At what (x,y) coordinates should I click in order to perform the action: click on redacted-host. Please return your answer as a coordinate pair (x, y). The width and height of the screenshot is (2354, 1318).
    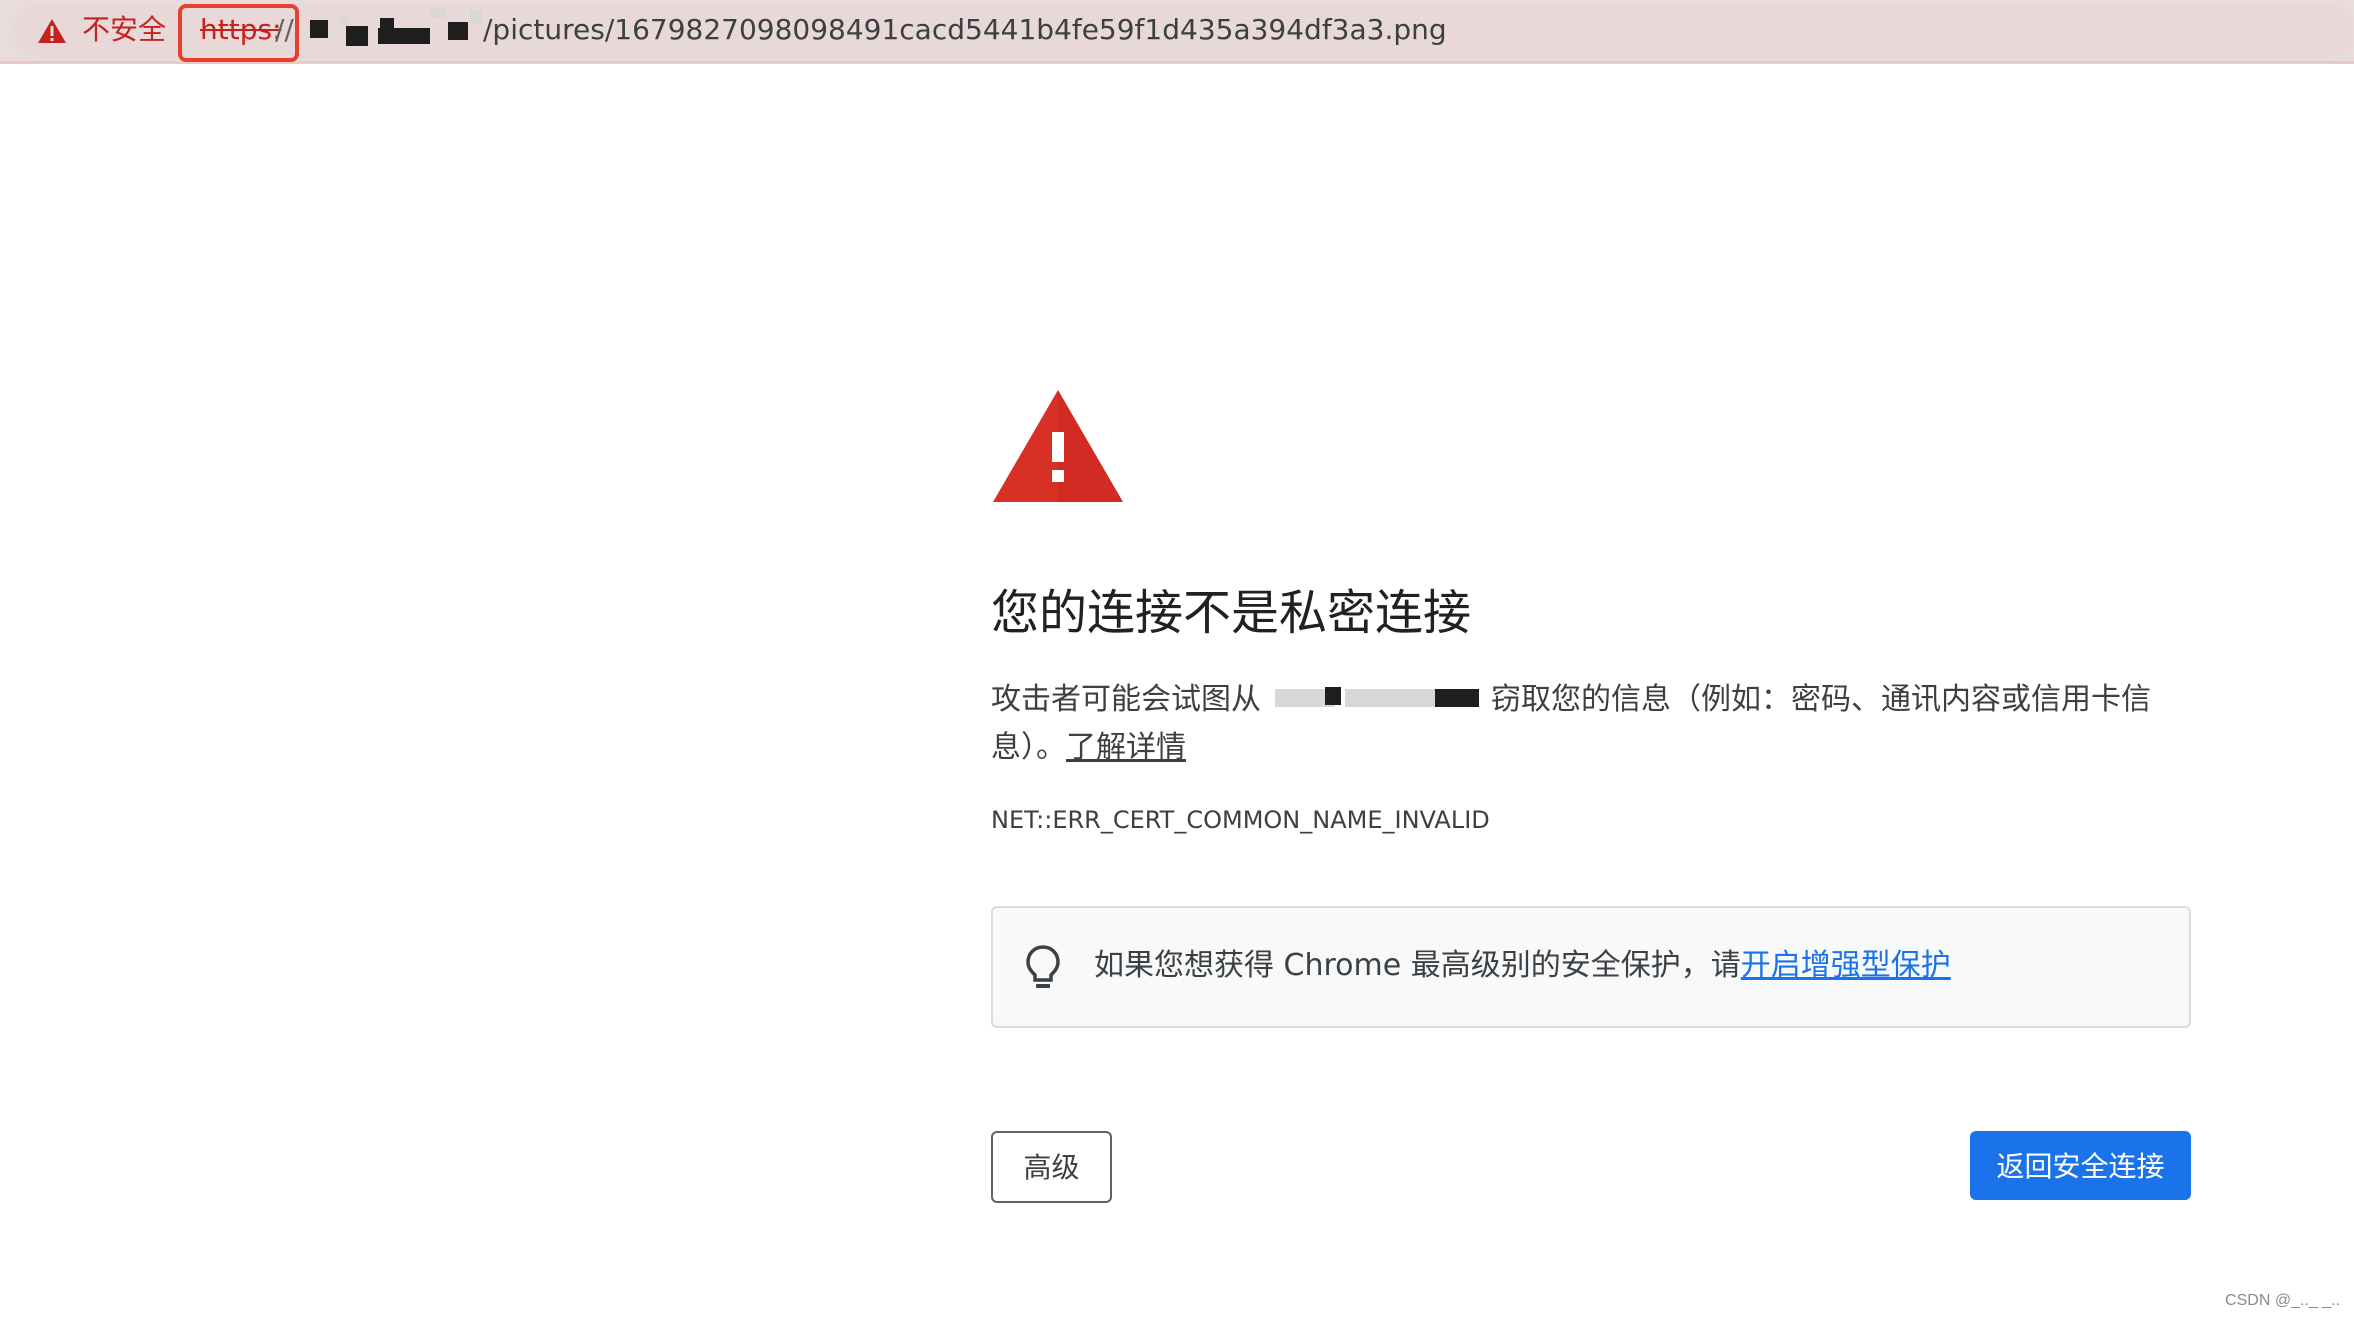
    Looking at the image, I should click on (1378, 698).